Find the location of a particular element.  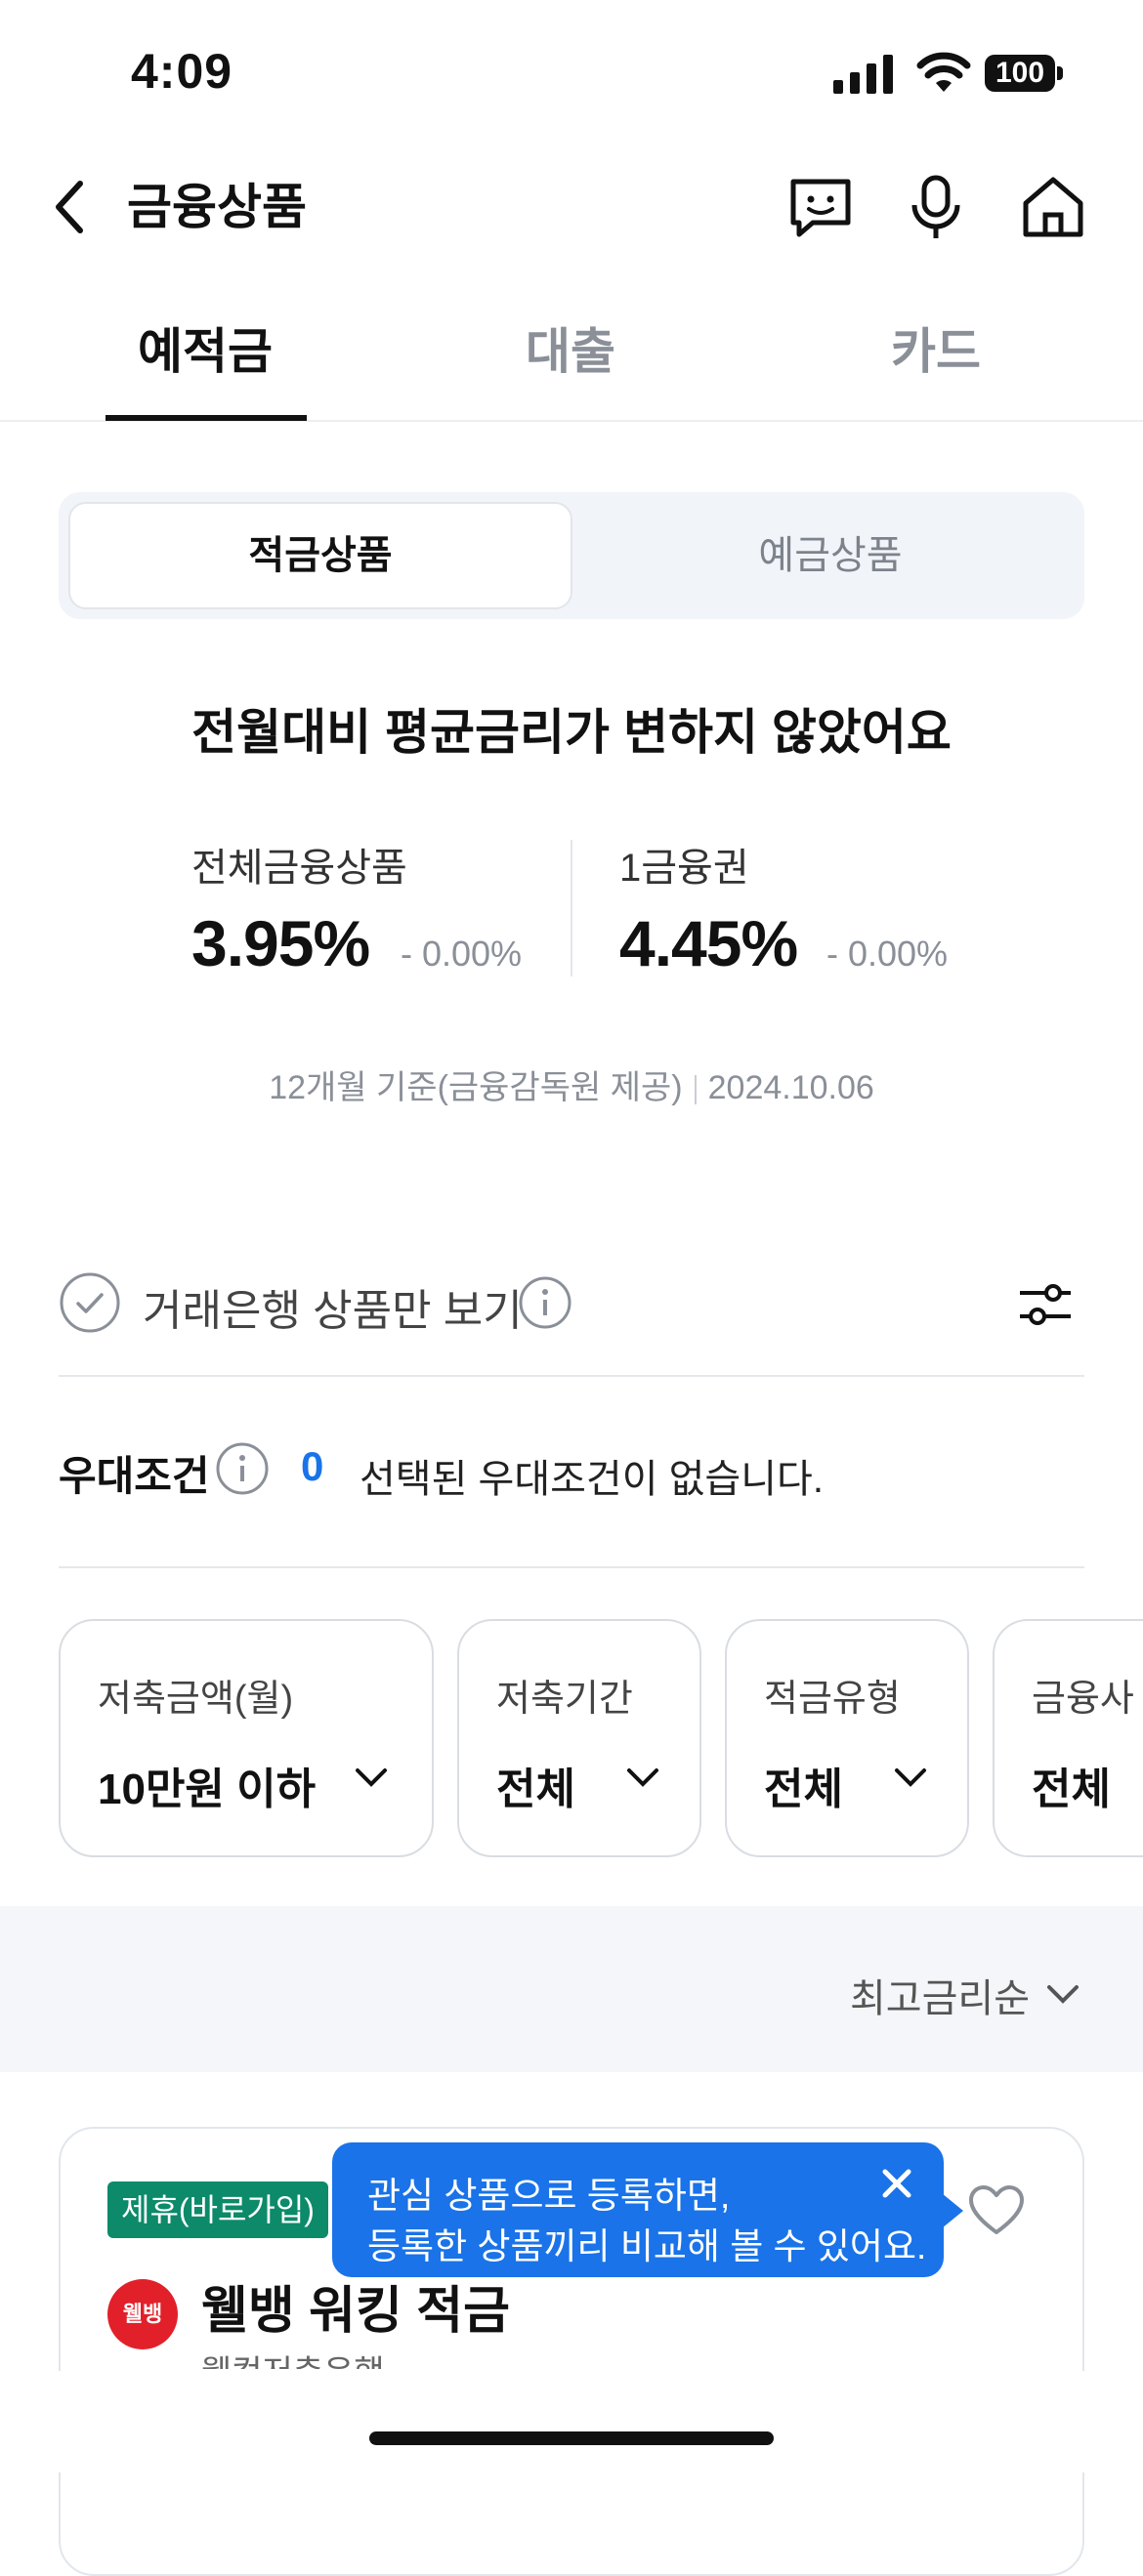

tab-indicator is located at coordinates (206, 418).